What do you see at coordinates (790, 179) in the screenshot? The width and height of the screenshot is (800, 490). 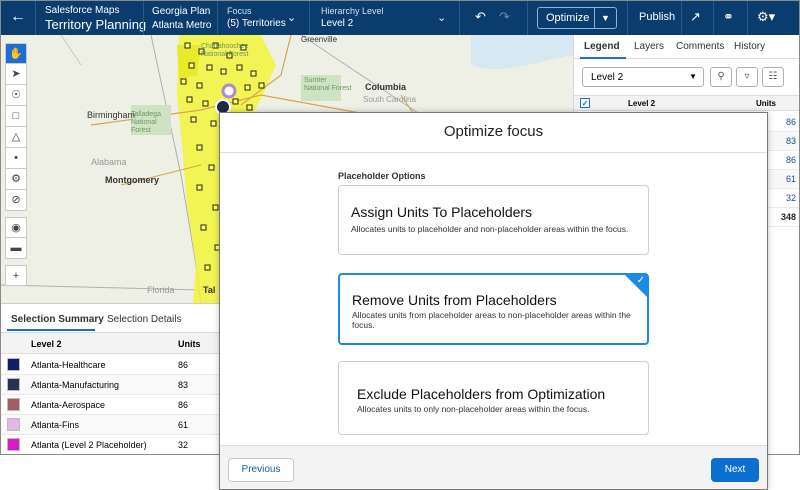 I see `legend-units: 61` at bounding box center [790, 179].